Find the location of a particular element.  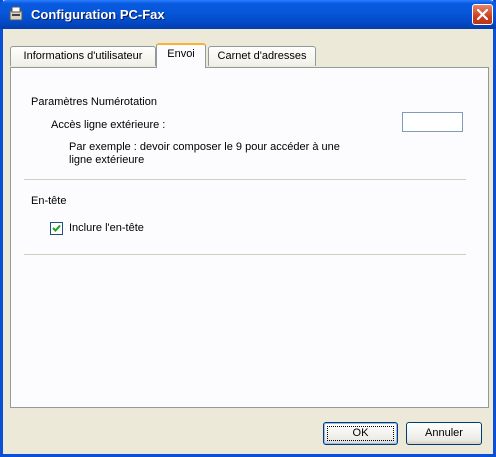

outside-line-input is located at coordinates (432, 122).